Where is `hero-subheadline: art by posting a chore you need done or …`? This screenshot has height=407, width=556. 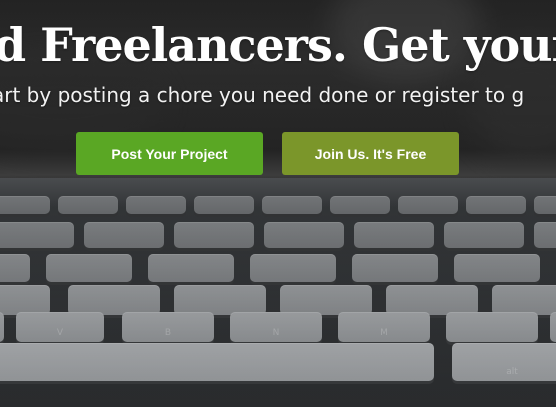 hero-subheadline: art by posting a chore you need done or … is located at coordinates (262, 95).